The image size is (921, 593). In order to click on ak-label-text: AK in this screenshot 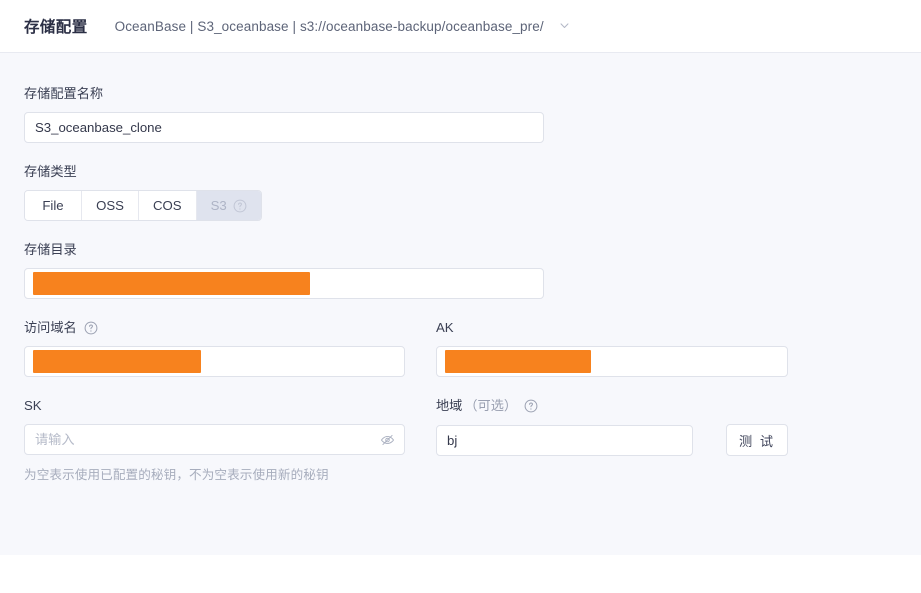, I will do `click(445, 327)`.